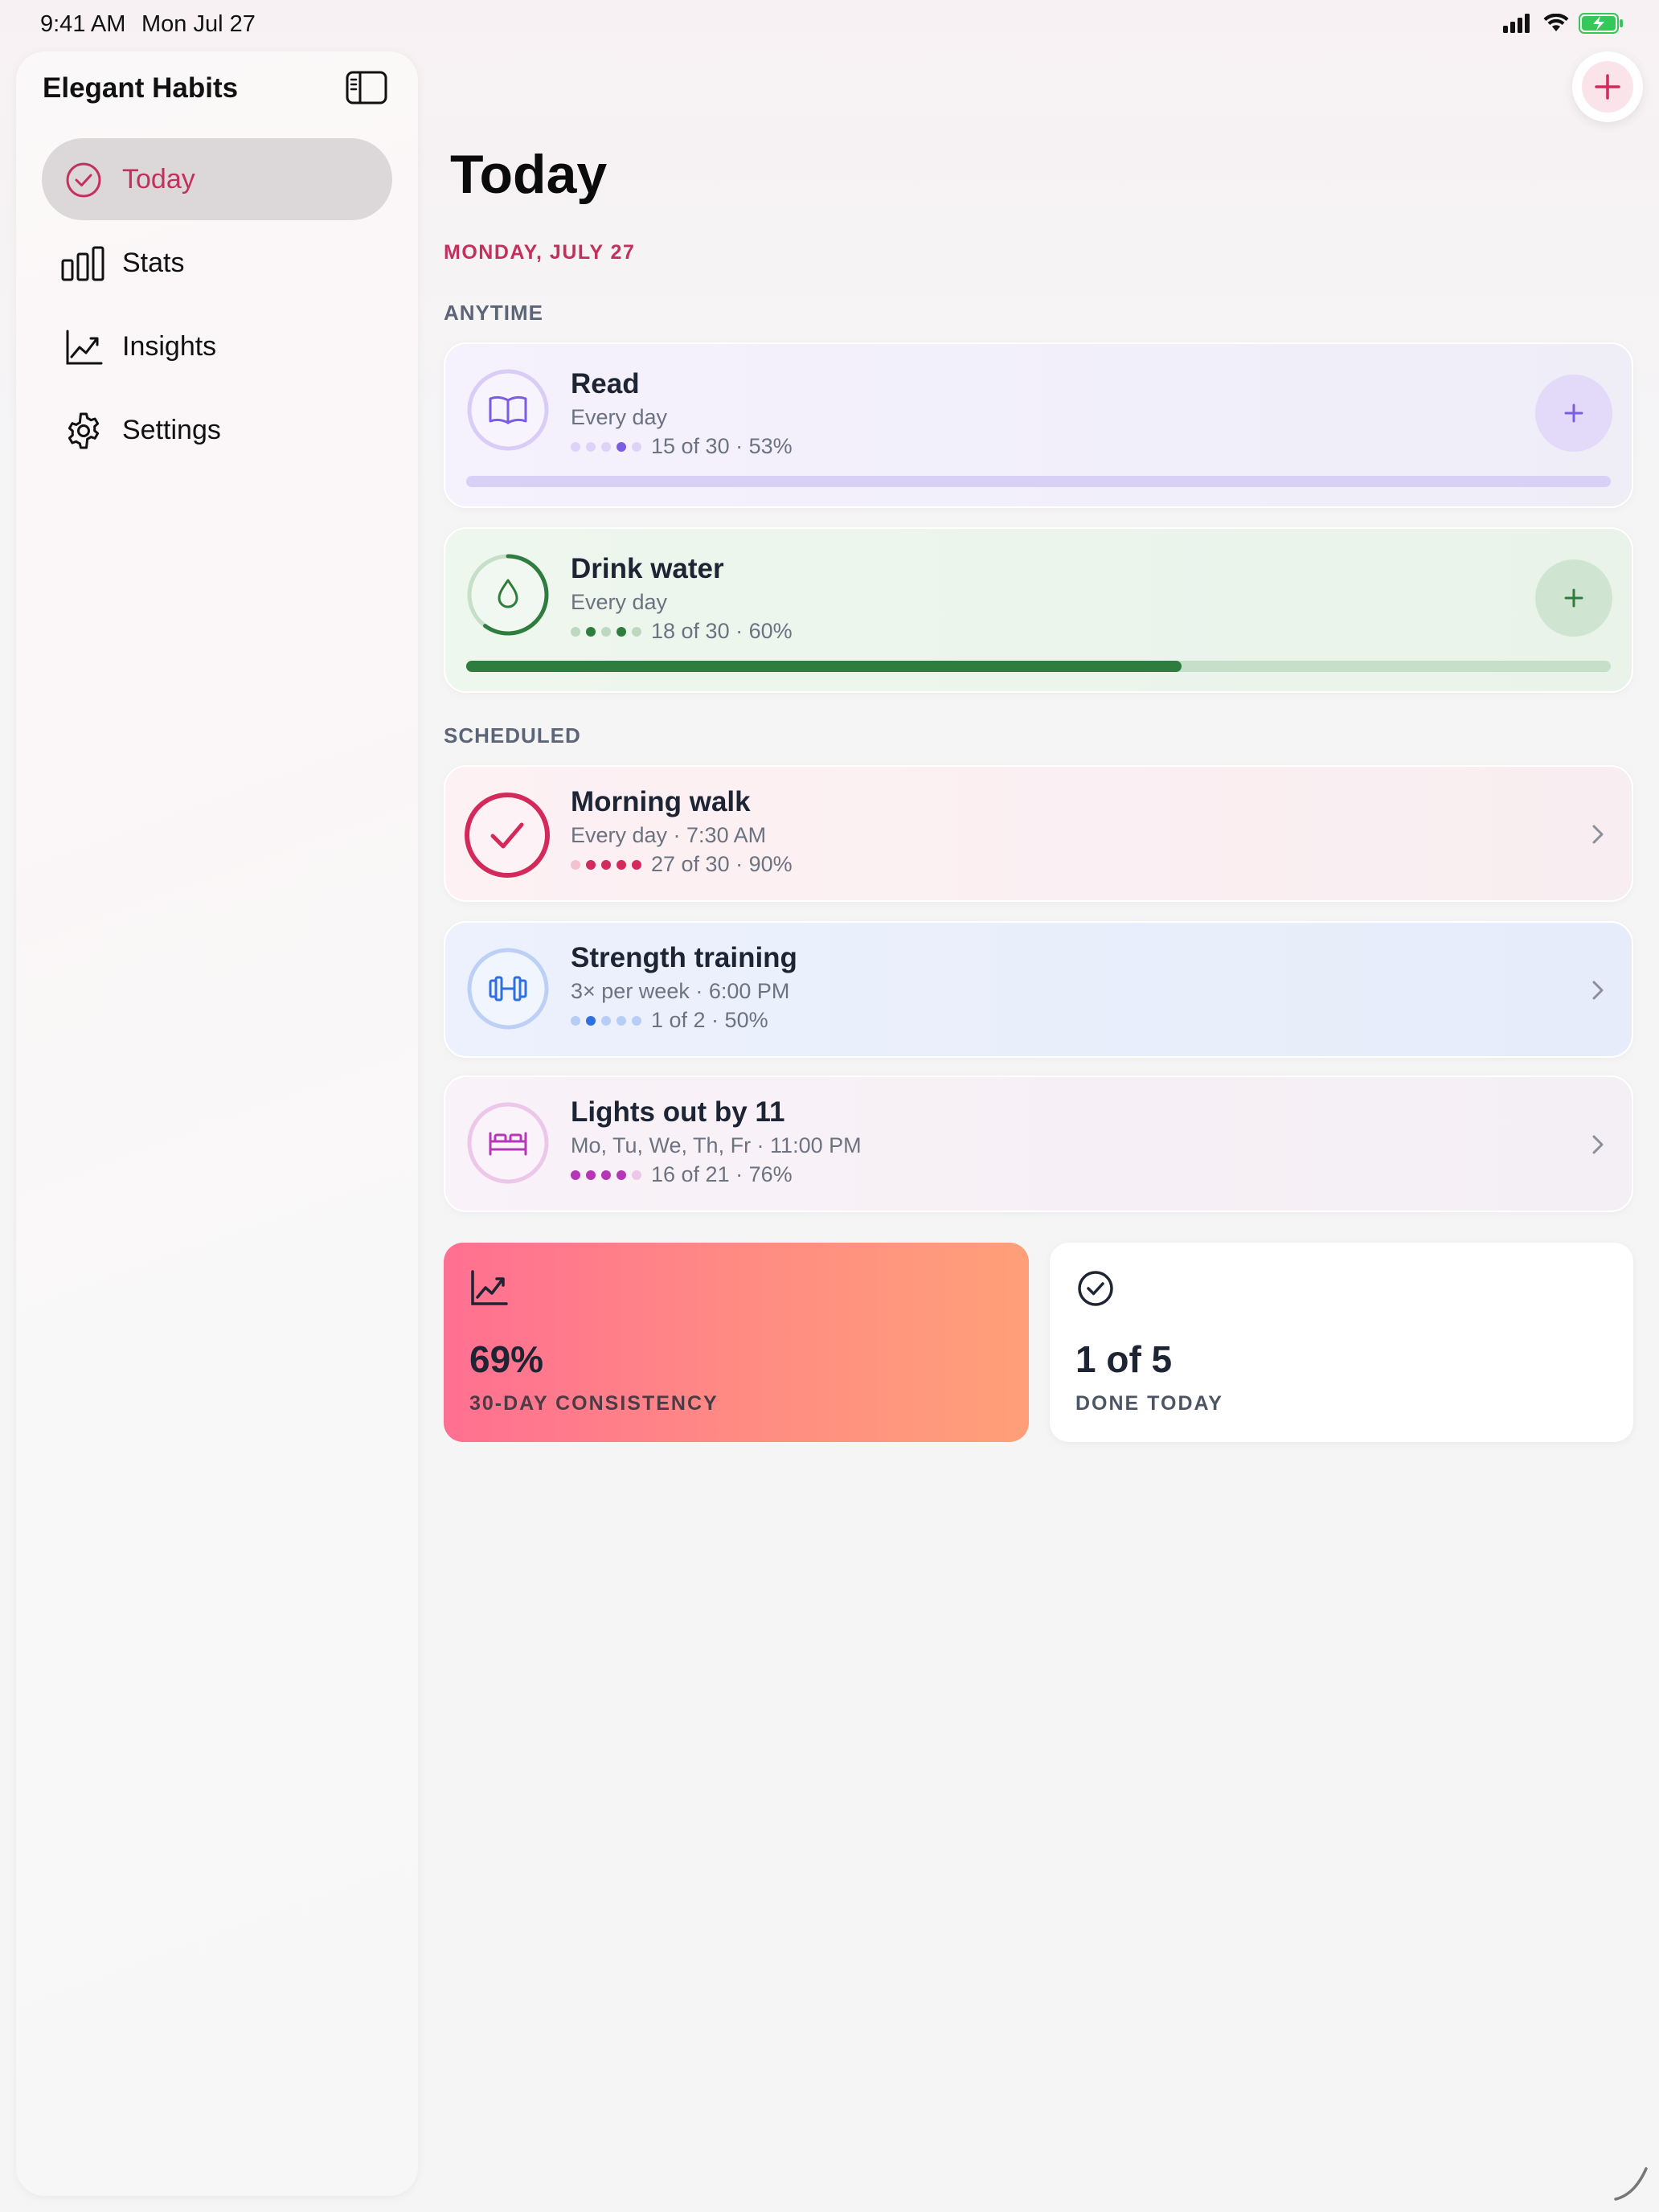 Image resolution: width=1659 pixels, height=2212 pixels. I want to click on habit-progress: 16 of 21 · 76%, so click(682, 1174).